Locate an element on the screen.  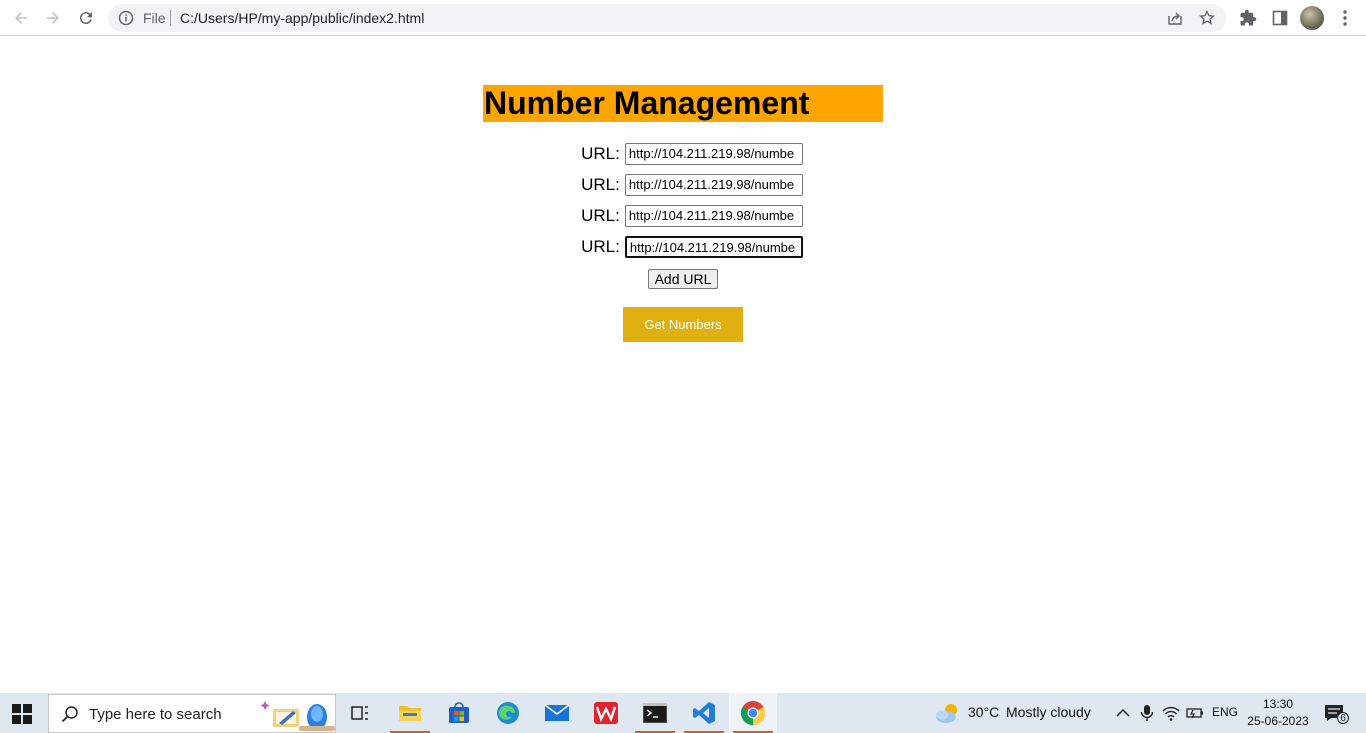
taskbar-file-explorer is located at coordinates (410, 713).